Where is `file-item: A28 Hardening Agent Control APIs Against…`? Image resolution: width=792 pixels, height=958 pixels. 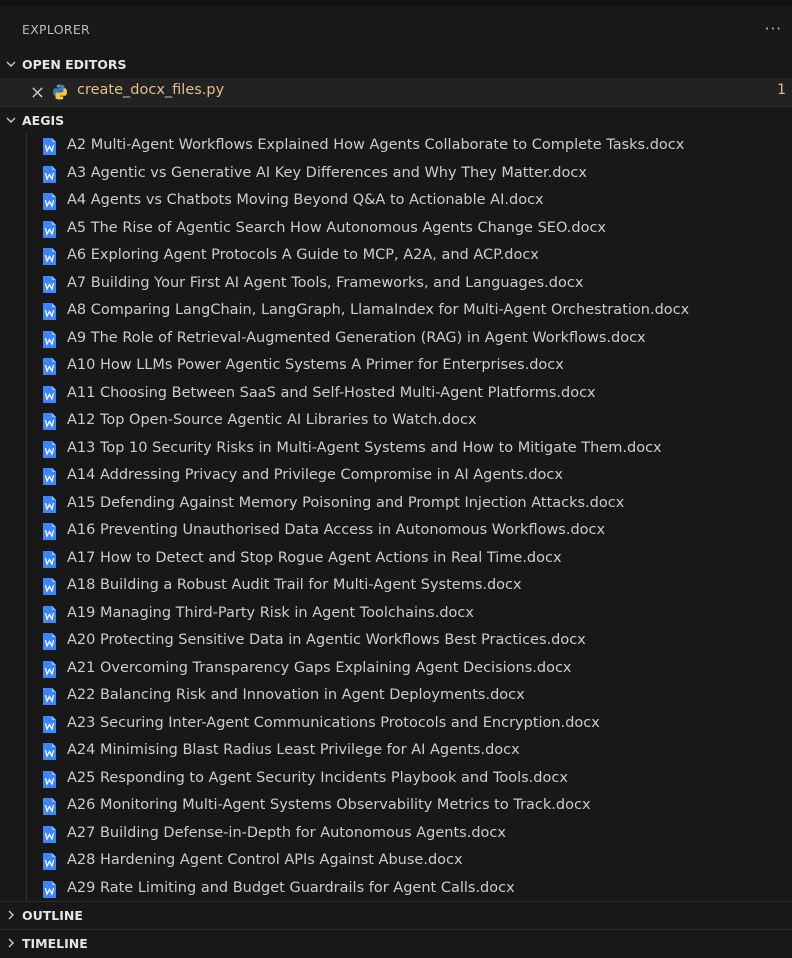 file-item: A28 Hardening Agent Control APIs Against… is located at coordinates (396, 862).